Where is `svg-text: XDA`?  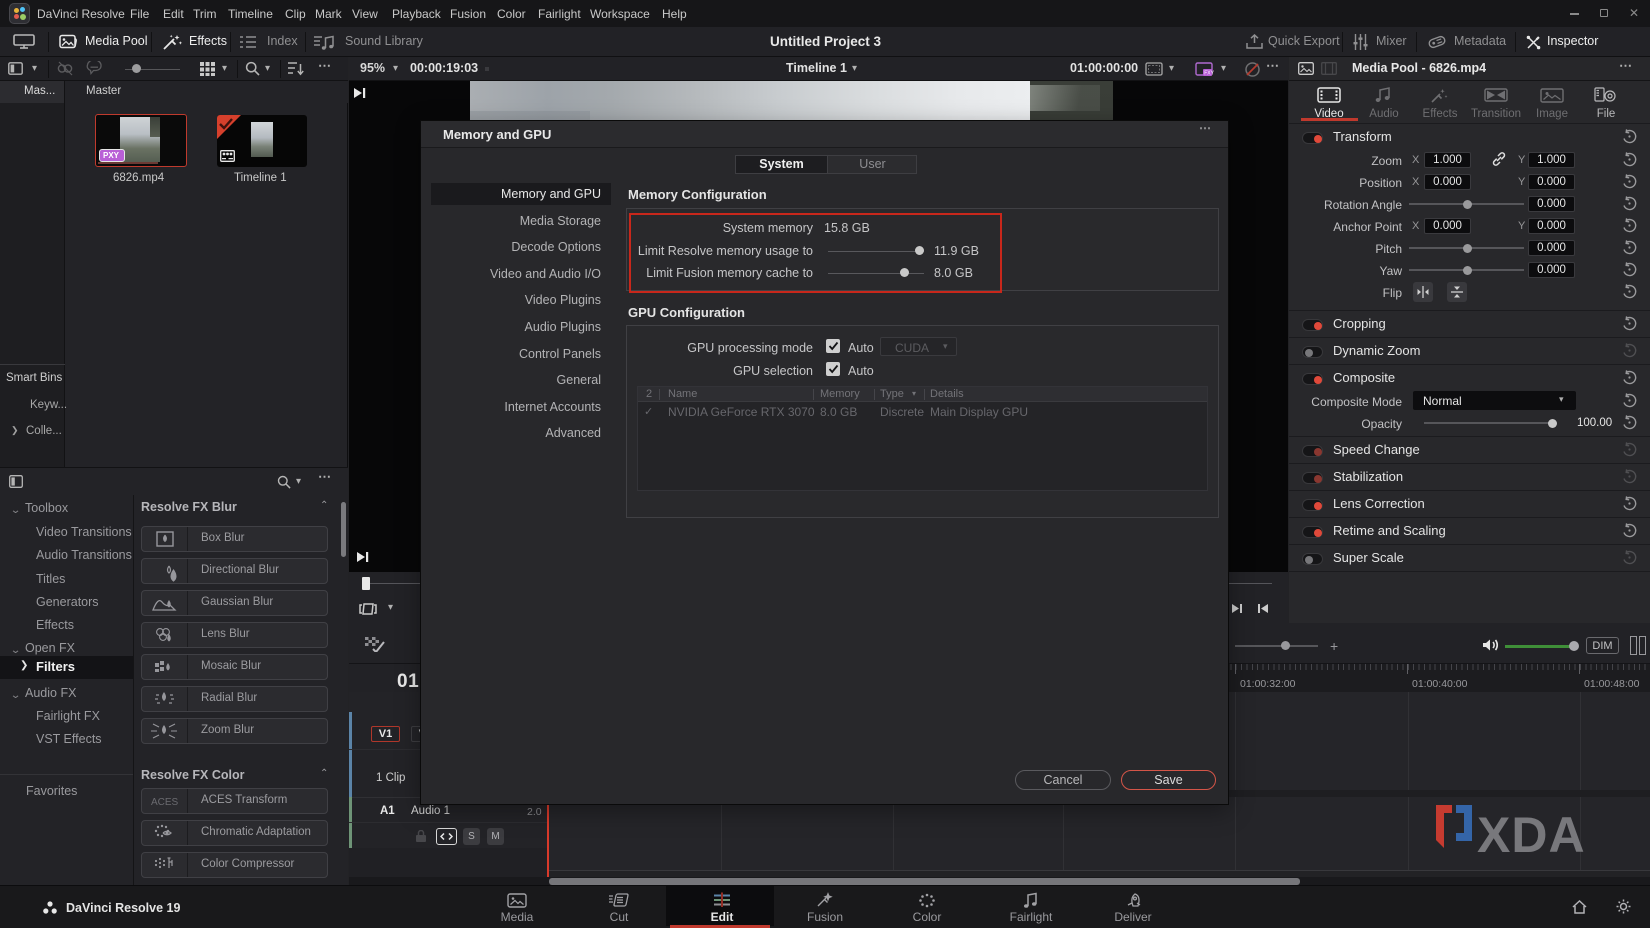 svg-text: XDA is located at coordinates (1531, 834).